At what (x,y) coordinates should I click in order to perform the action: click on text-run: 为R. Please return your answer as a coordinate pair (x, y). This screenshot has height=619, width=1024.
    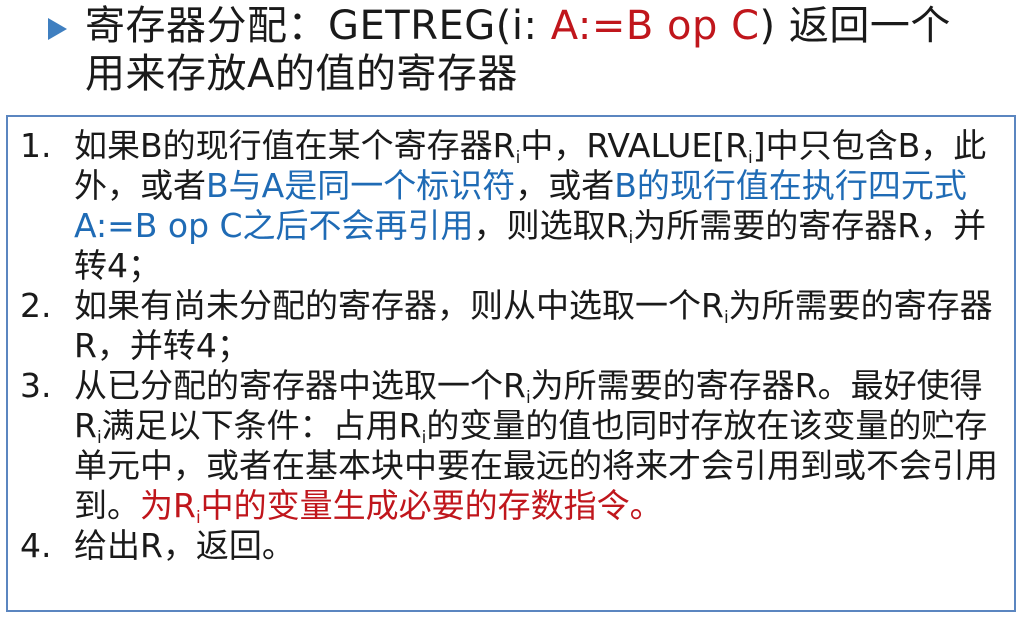
    Looking at the image, I should click on (168, 505).